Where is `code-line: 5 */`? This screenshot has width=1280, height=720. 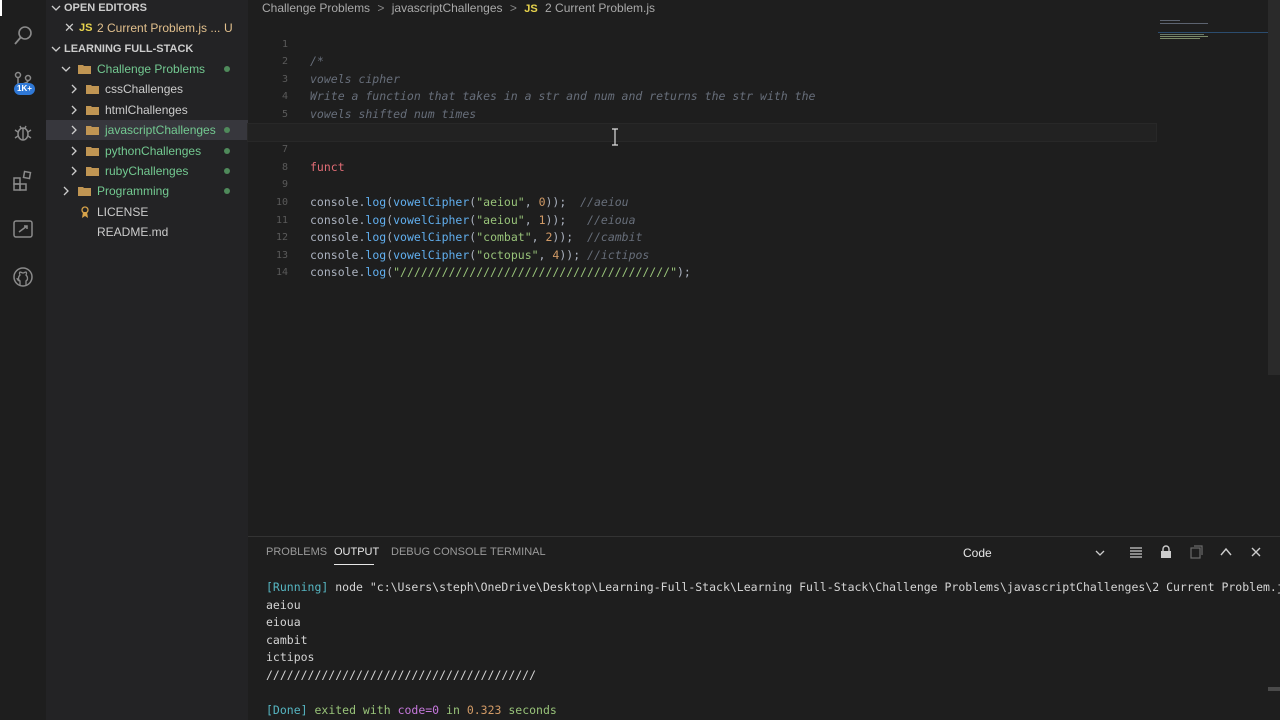
code-line: 5 */ is located at coordinates (764, 113).